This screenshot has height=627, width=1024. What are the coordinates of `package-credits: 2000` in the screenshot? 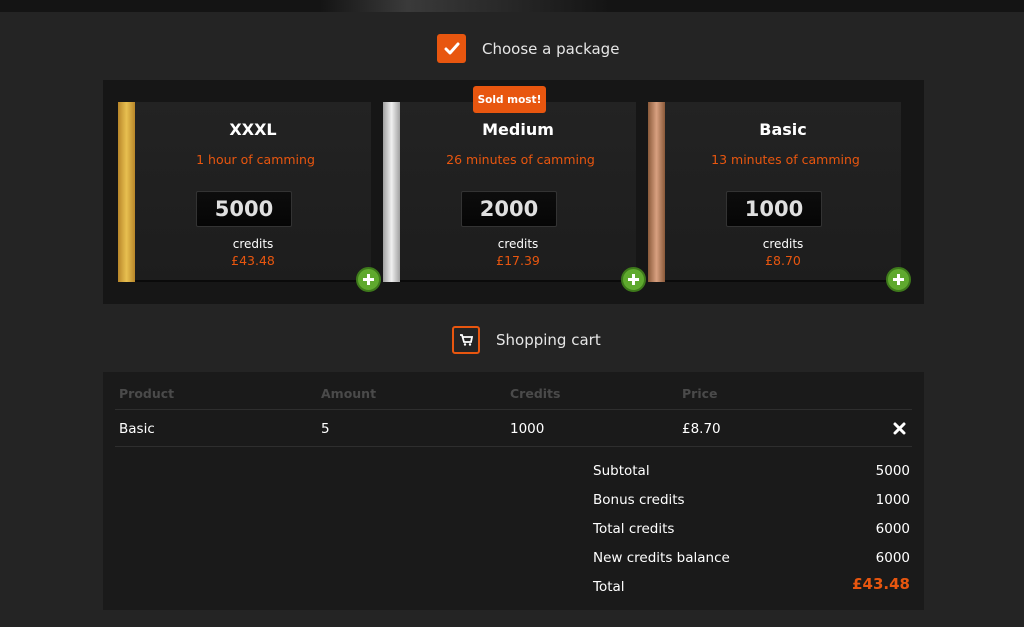 It's located at (509, 209).